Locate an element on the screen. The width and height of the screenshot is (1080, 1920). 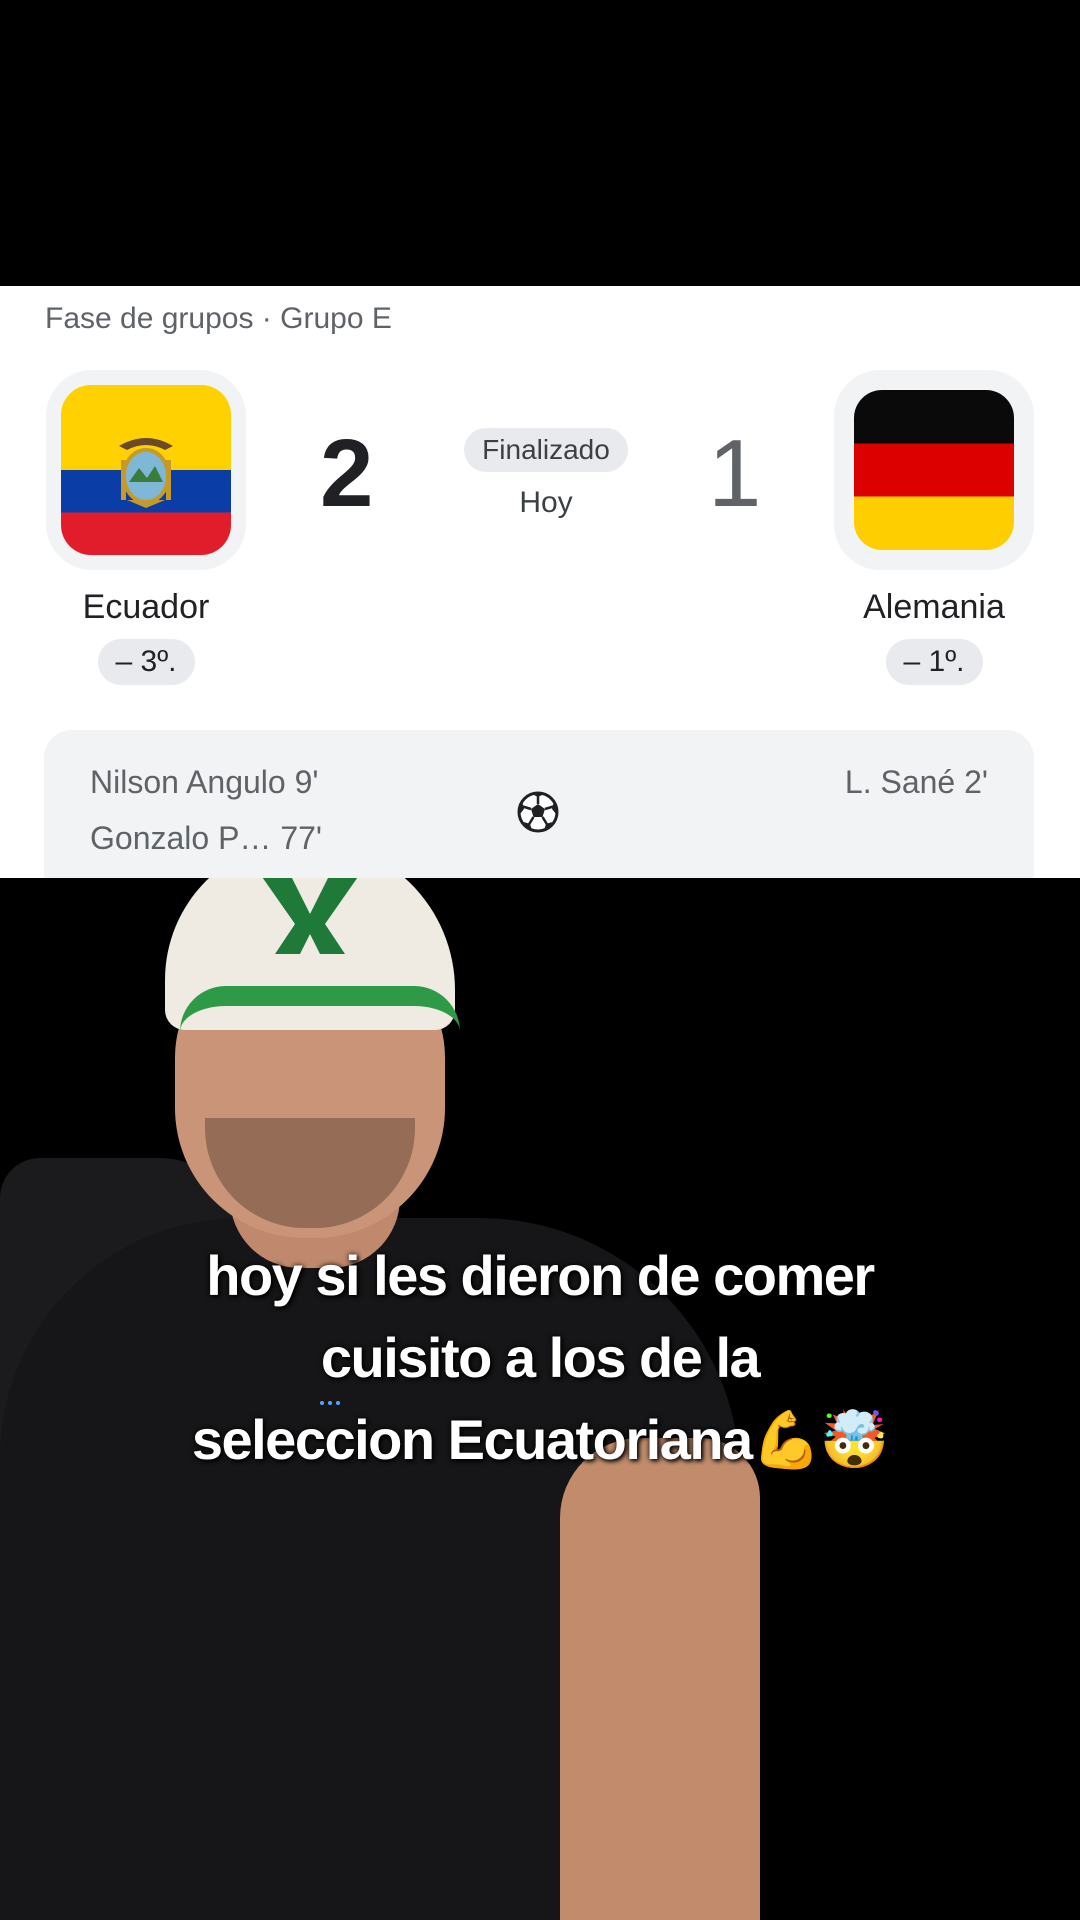
caption-line: hoy si les dieron de comer is located at coordinates (540, 1275).